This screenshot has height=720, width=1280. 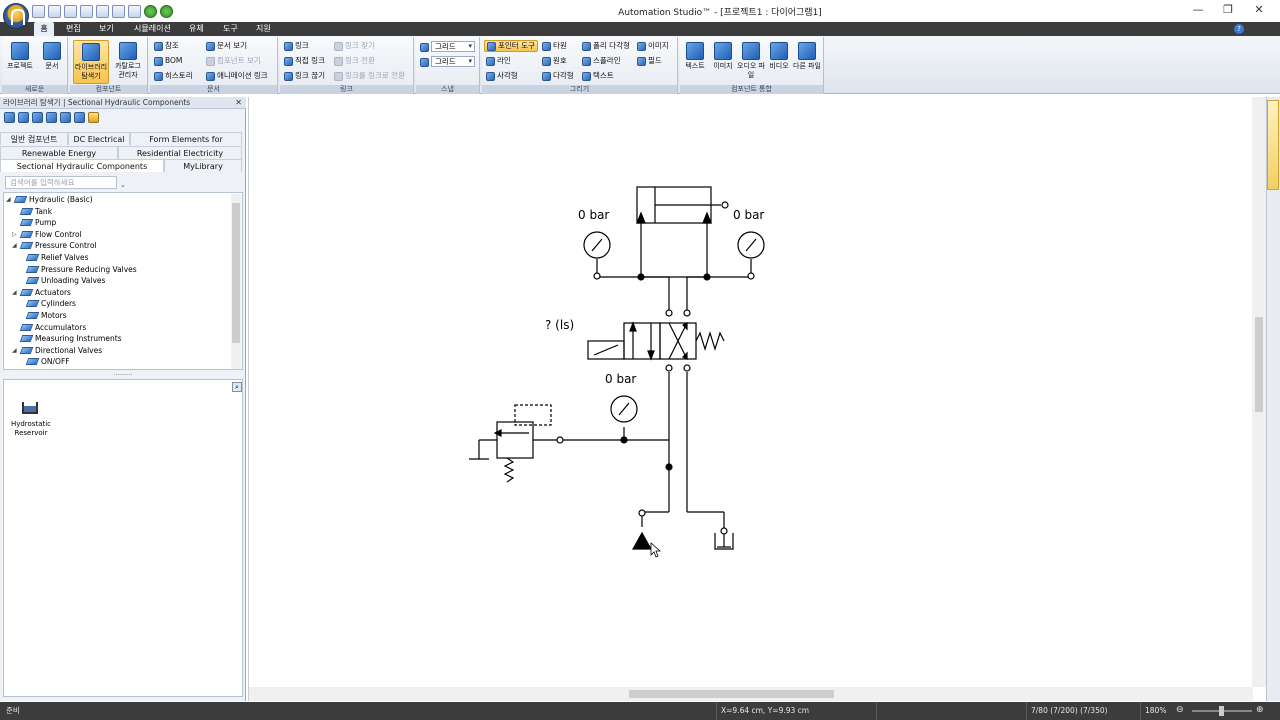 What do you see at coordinates (203, 165) in the screenshot?
I see `tab-mylibrary: MyLibrary` at bounding box center [203, 165].